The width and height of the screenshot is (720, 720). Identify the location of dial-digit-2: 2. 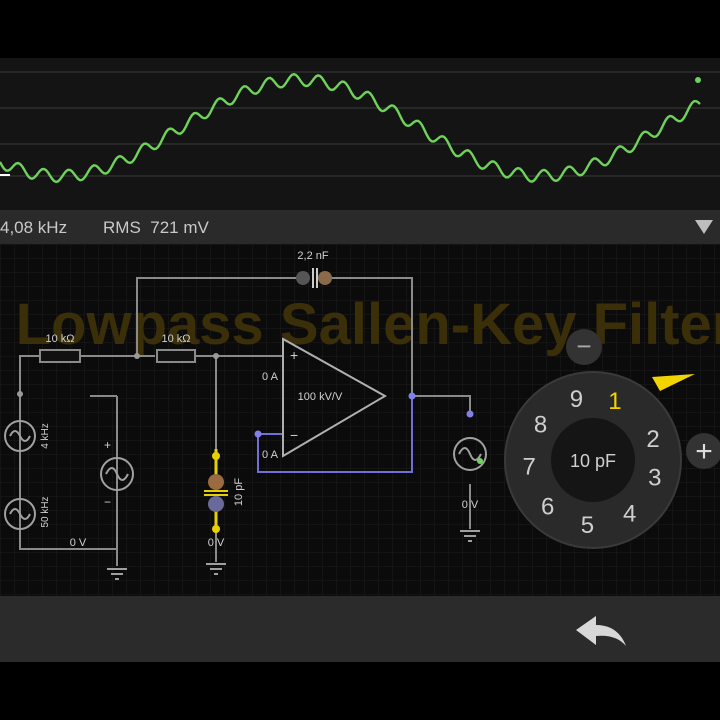
(652, 439).